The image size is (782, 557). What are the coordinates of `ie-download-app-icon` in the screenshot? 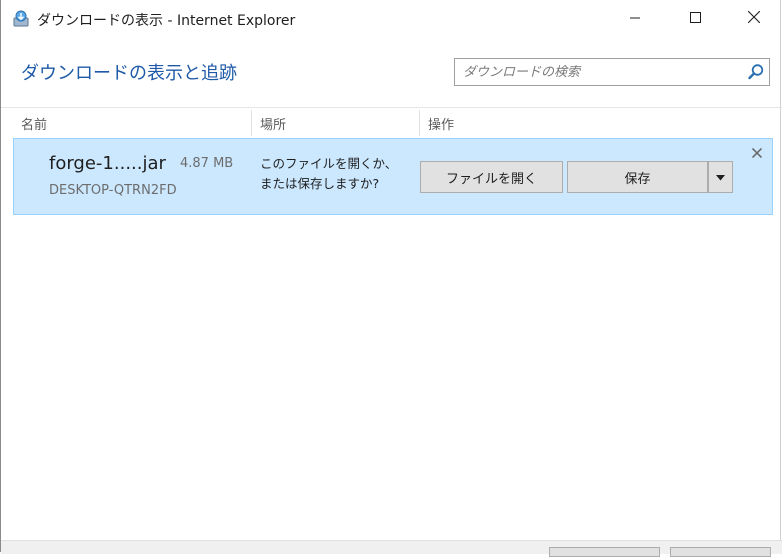 It's located at (21, 19).